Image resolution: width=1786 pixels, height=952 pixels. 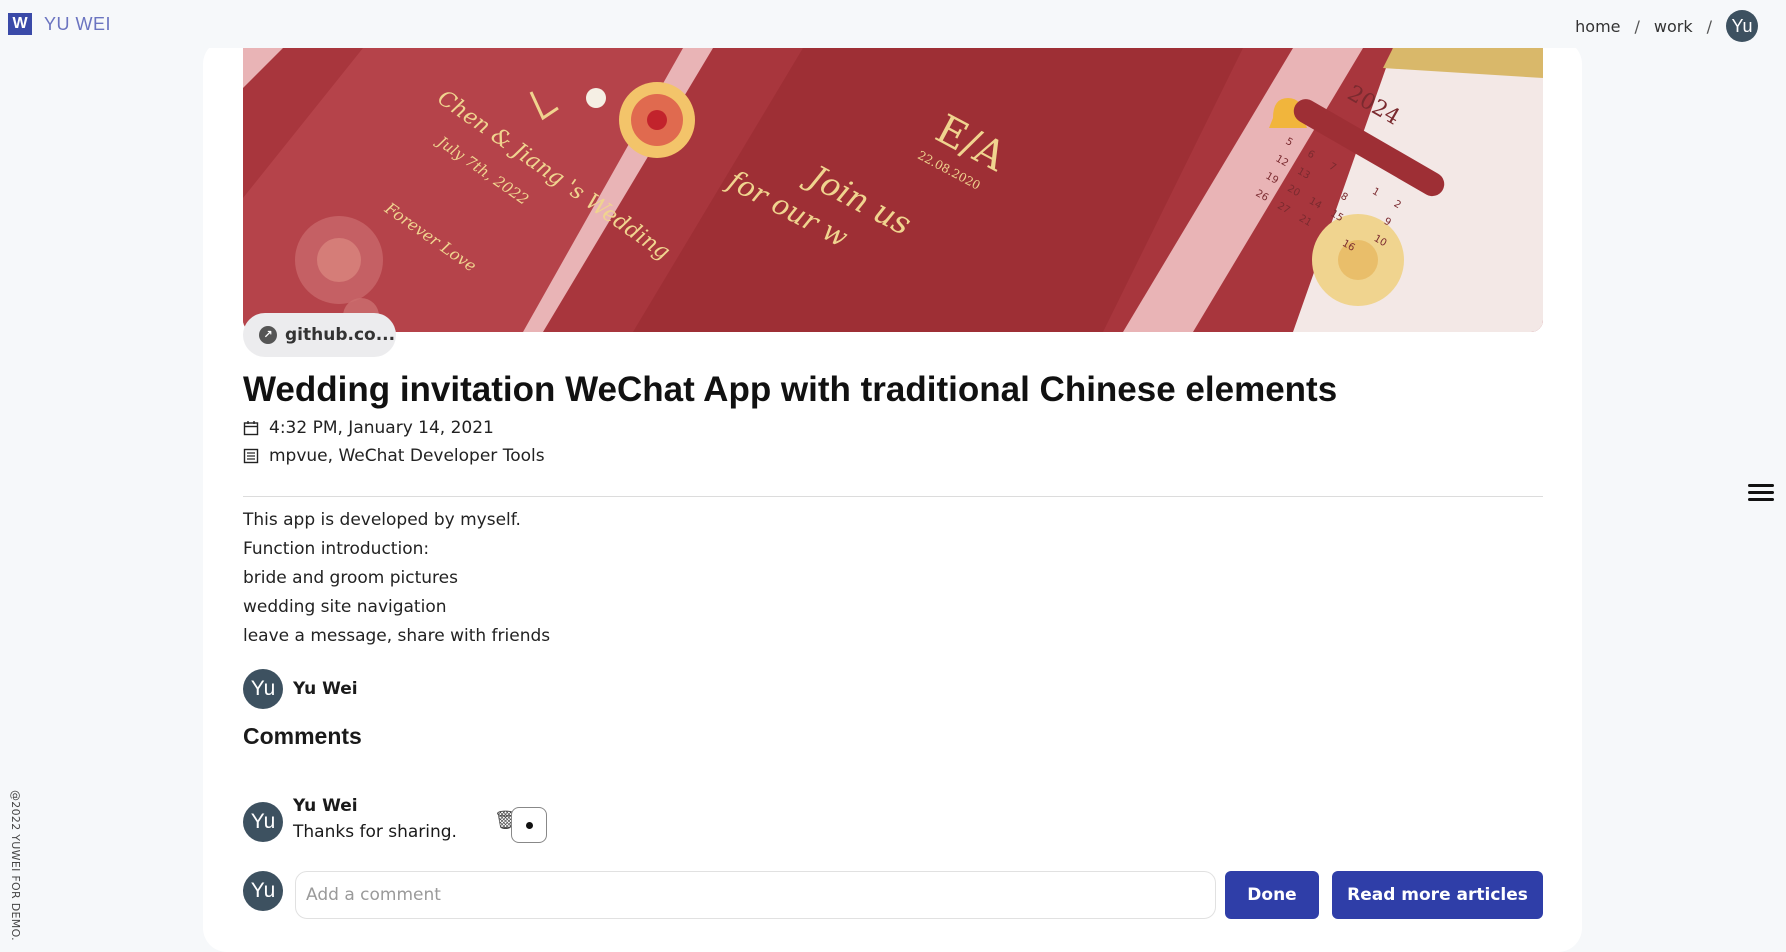 I want to click on compose-avatar: Yu, so click(x=263, y=891).